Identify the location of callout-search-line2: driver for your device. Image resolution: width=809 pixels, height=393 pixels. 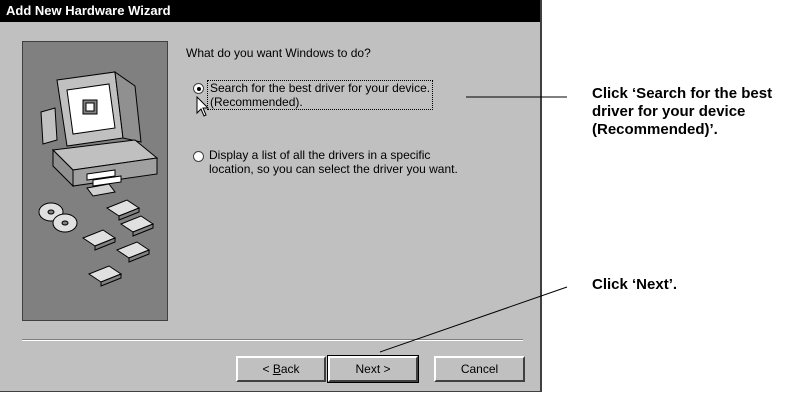
(669, 111).